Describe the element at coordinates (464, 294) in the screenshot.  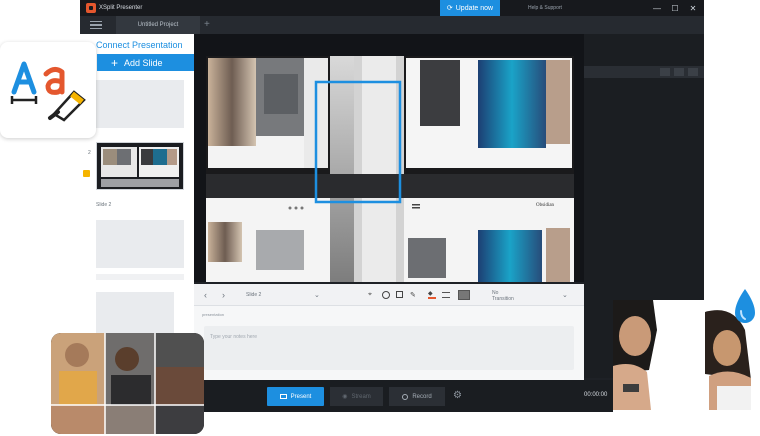
I see `image-icon` at that location.